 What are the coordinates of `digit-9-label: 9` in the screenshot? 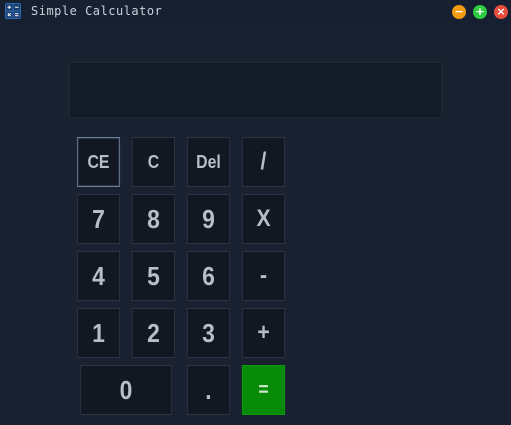 It's located at (208, 218).